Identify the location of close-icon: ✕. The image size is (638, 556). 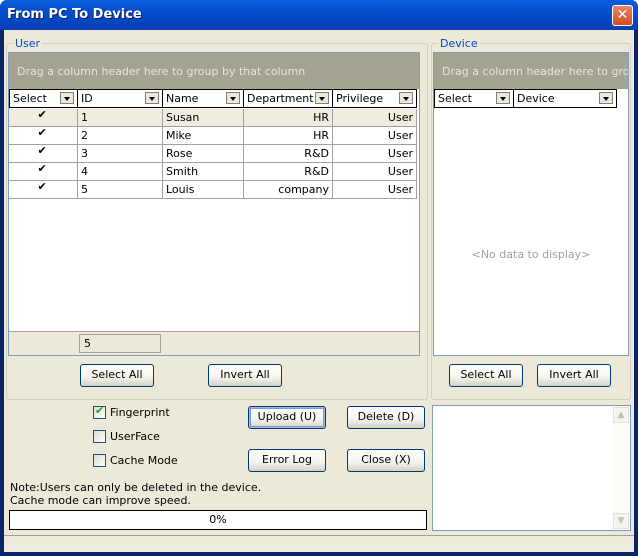
(622, 15).